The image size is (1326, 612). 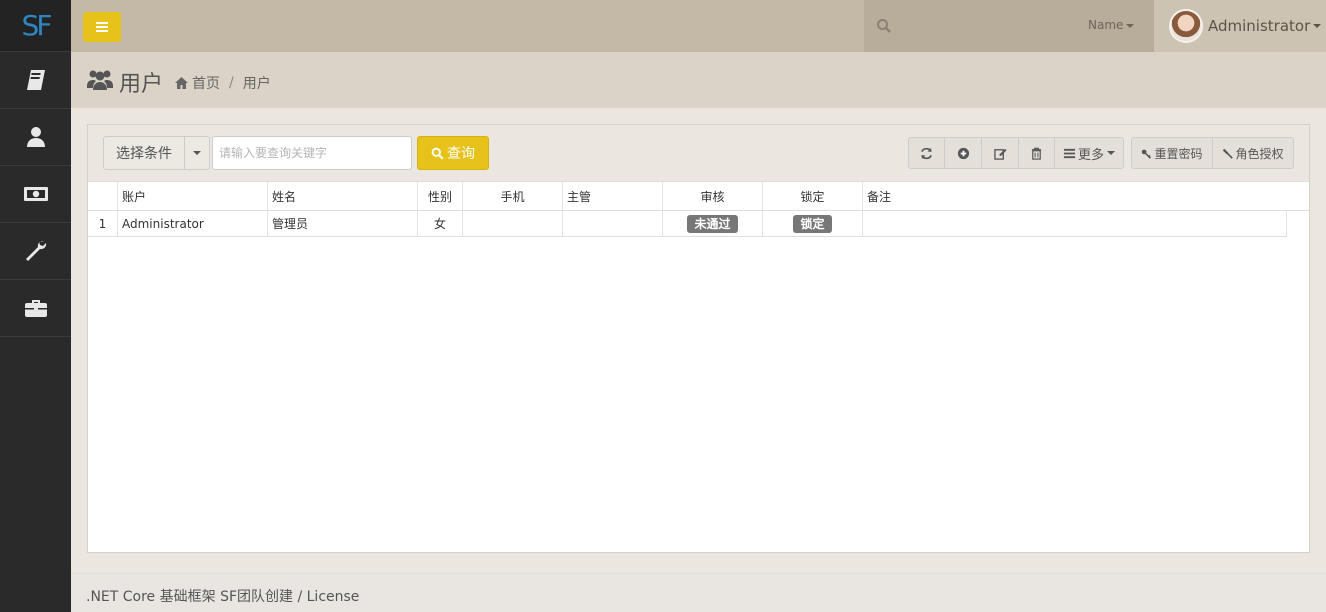 I want to click on column-header-audit: 审核, so click(x=713, y=196).